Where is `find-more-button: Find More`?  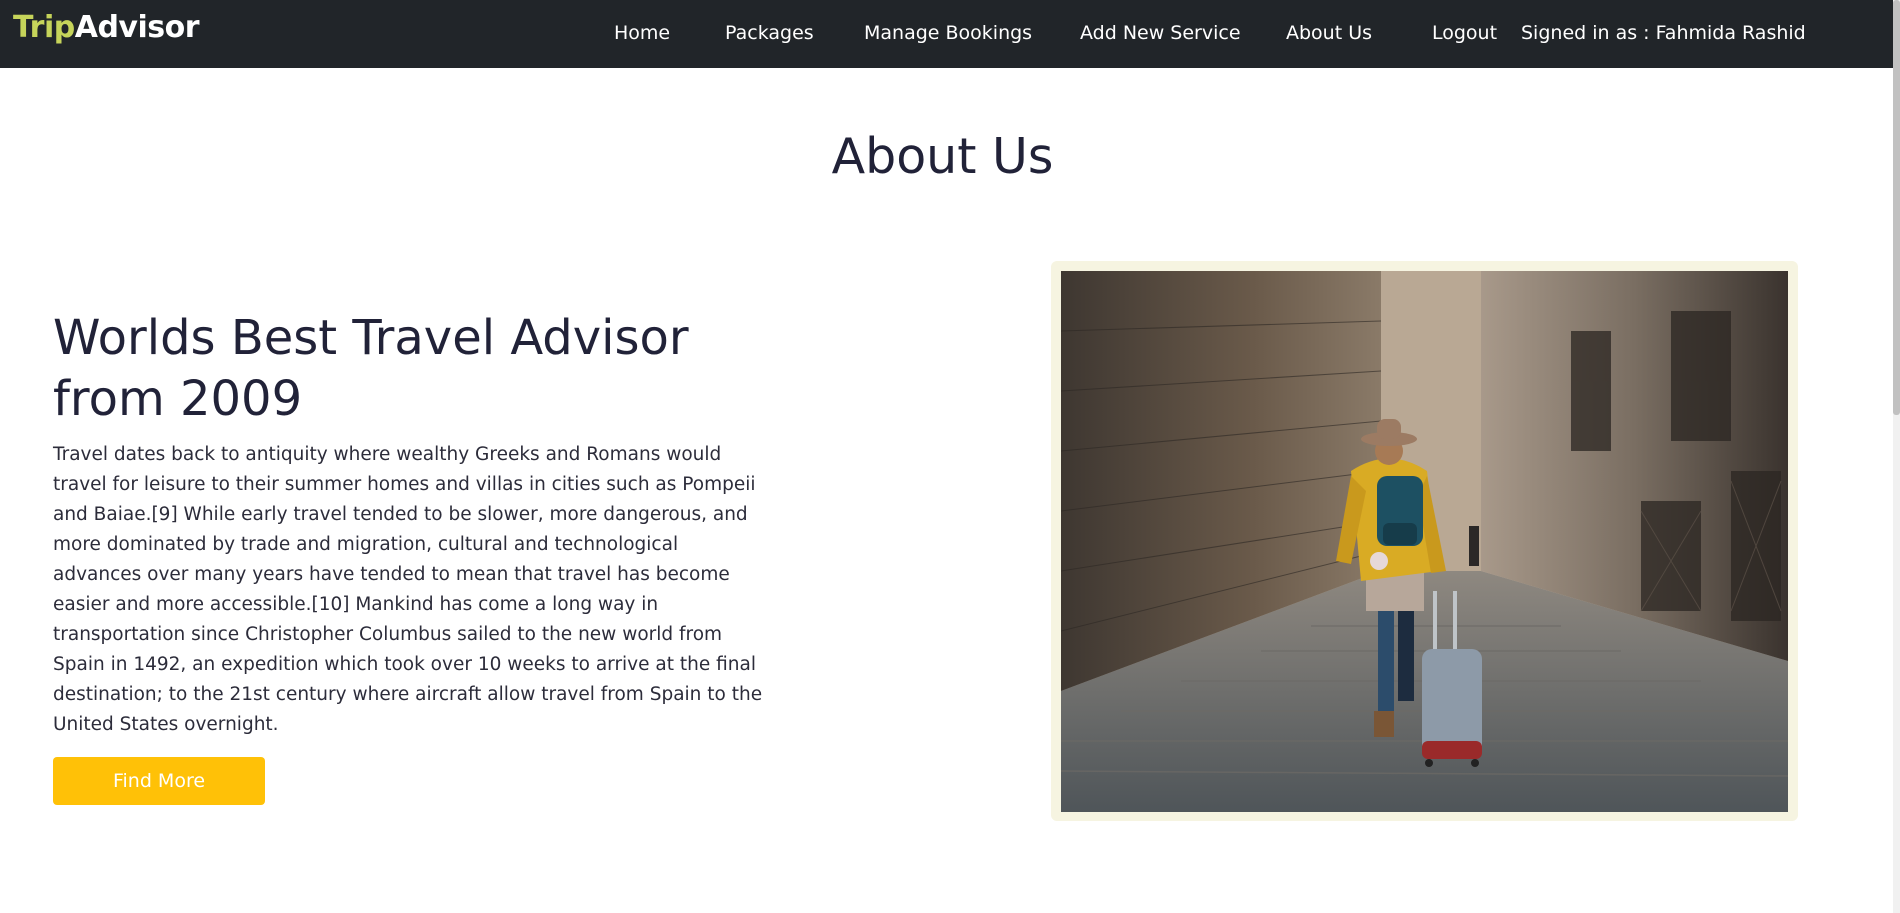 find-more-button: Find More is located at coordinates (159, 781).